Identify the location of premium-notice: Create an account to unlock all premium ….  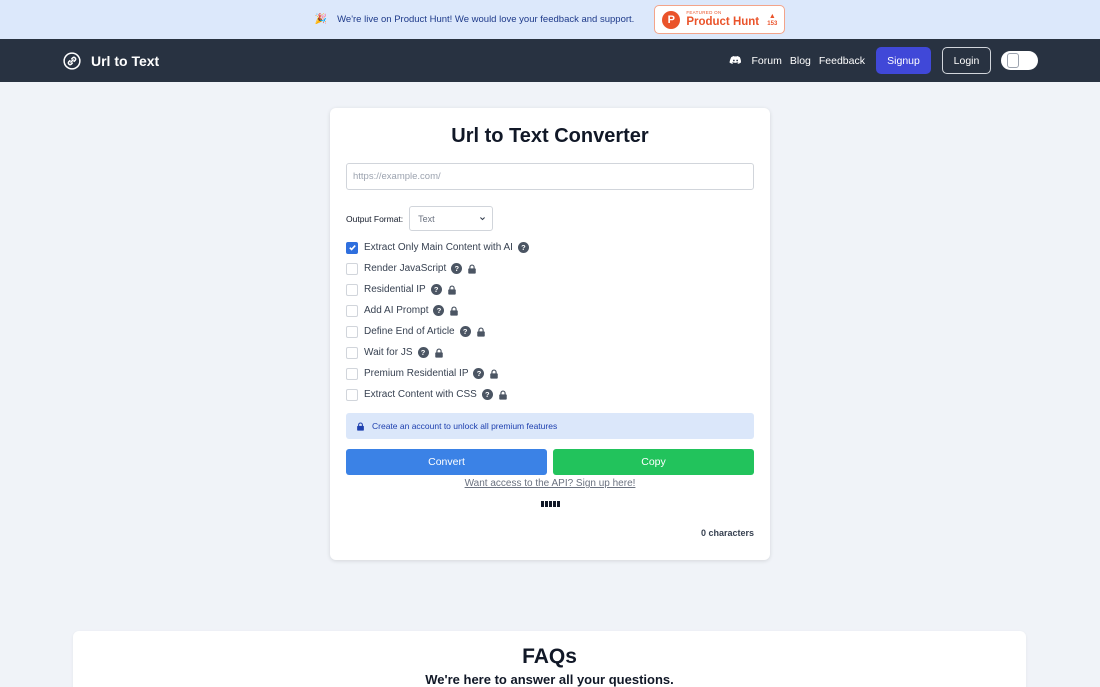
(550, 426).